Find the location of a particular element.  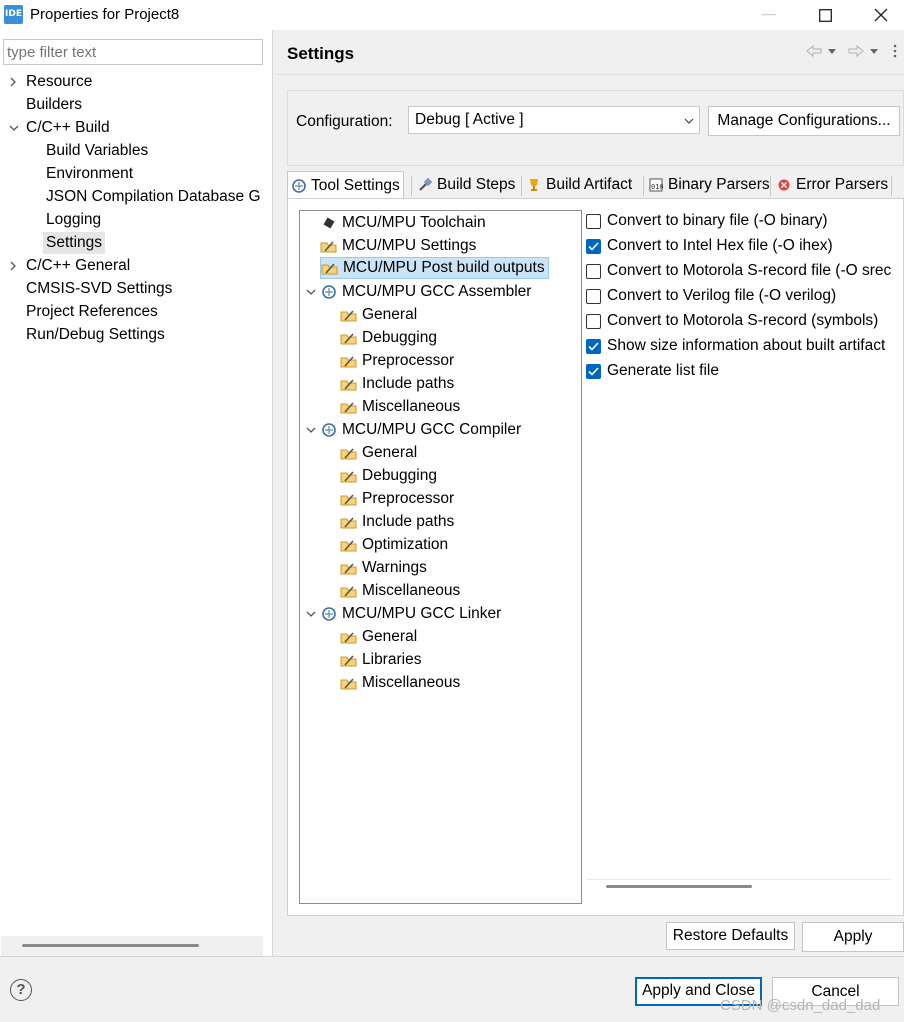

nav-item-settings: Settings is located at coordinates (74, 243).